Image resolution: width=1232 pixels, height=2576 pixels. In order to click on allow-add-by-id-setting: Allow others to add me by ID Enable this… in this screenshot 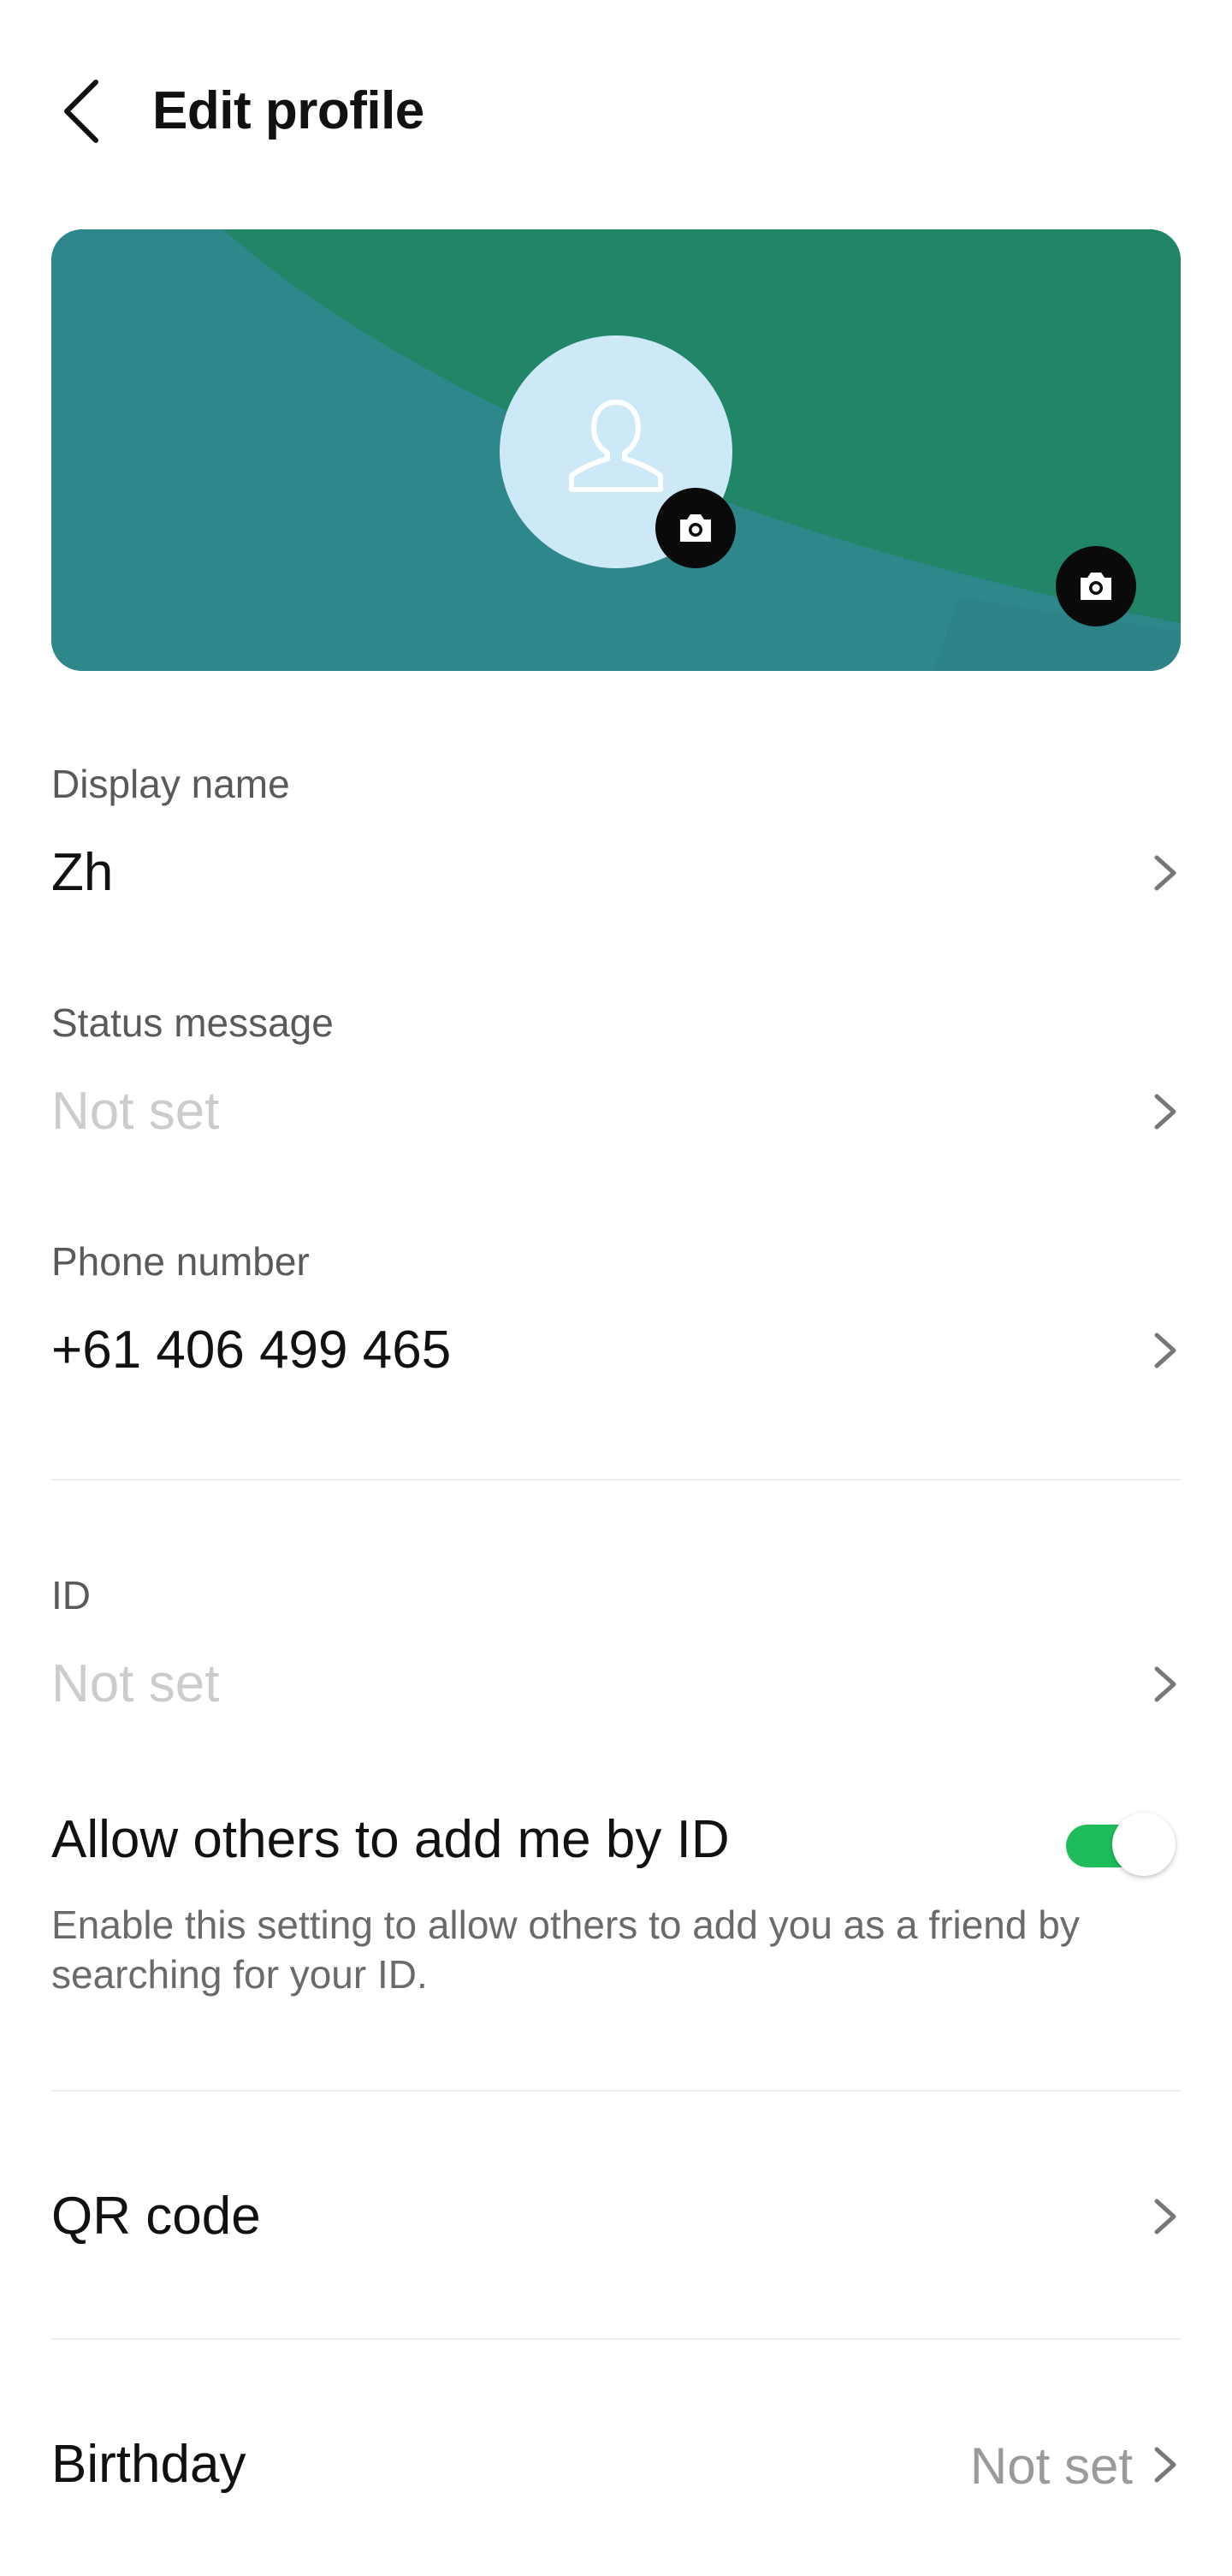, I will do `click(616, 1905)`.